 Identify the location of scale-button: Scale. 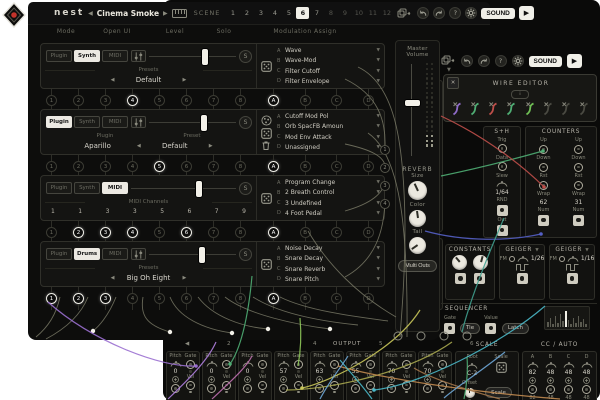
(498, 392).